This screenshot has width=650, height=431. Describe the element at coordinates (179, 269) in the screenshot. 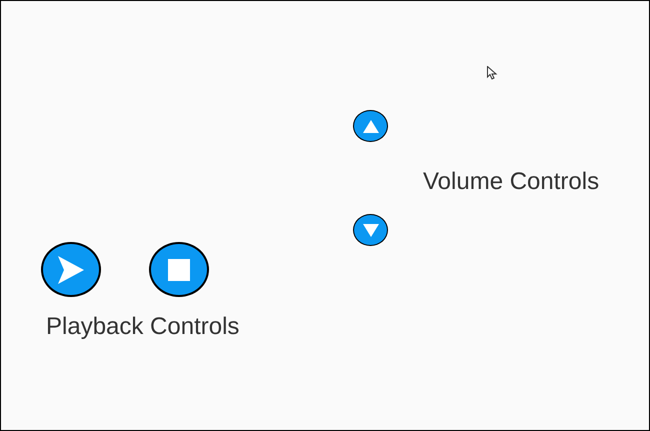

I see `stop-icon` at that location.